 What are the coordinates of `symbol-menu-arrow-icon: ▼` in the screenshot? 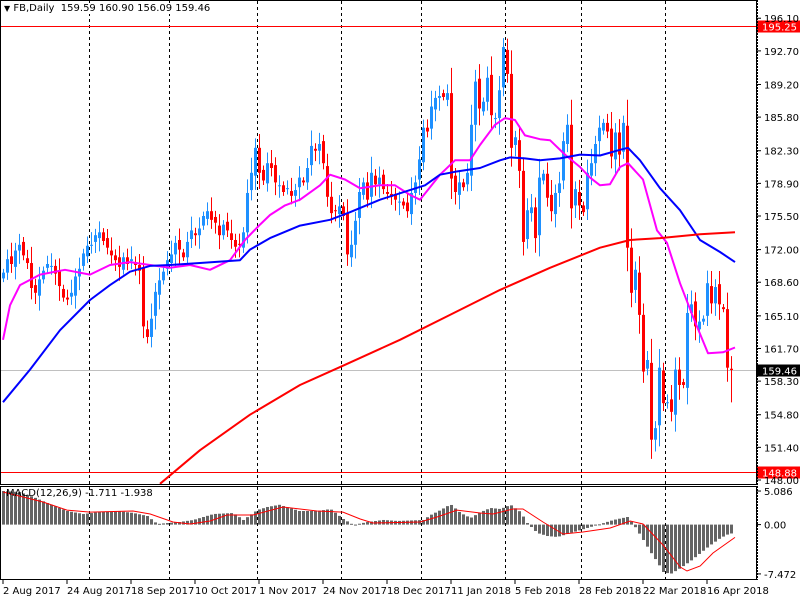 It's located at (7, 8).